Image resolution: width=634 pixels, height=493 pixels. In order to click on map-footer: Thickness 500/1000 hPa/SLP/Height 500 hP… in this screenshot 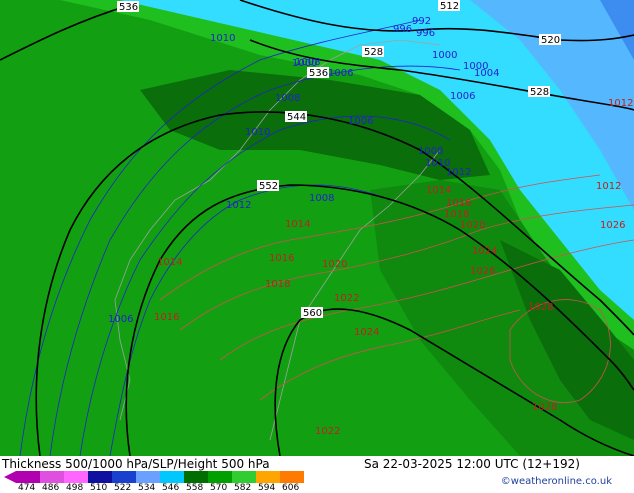, I will do `click(317, 474)`.